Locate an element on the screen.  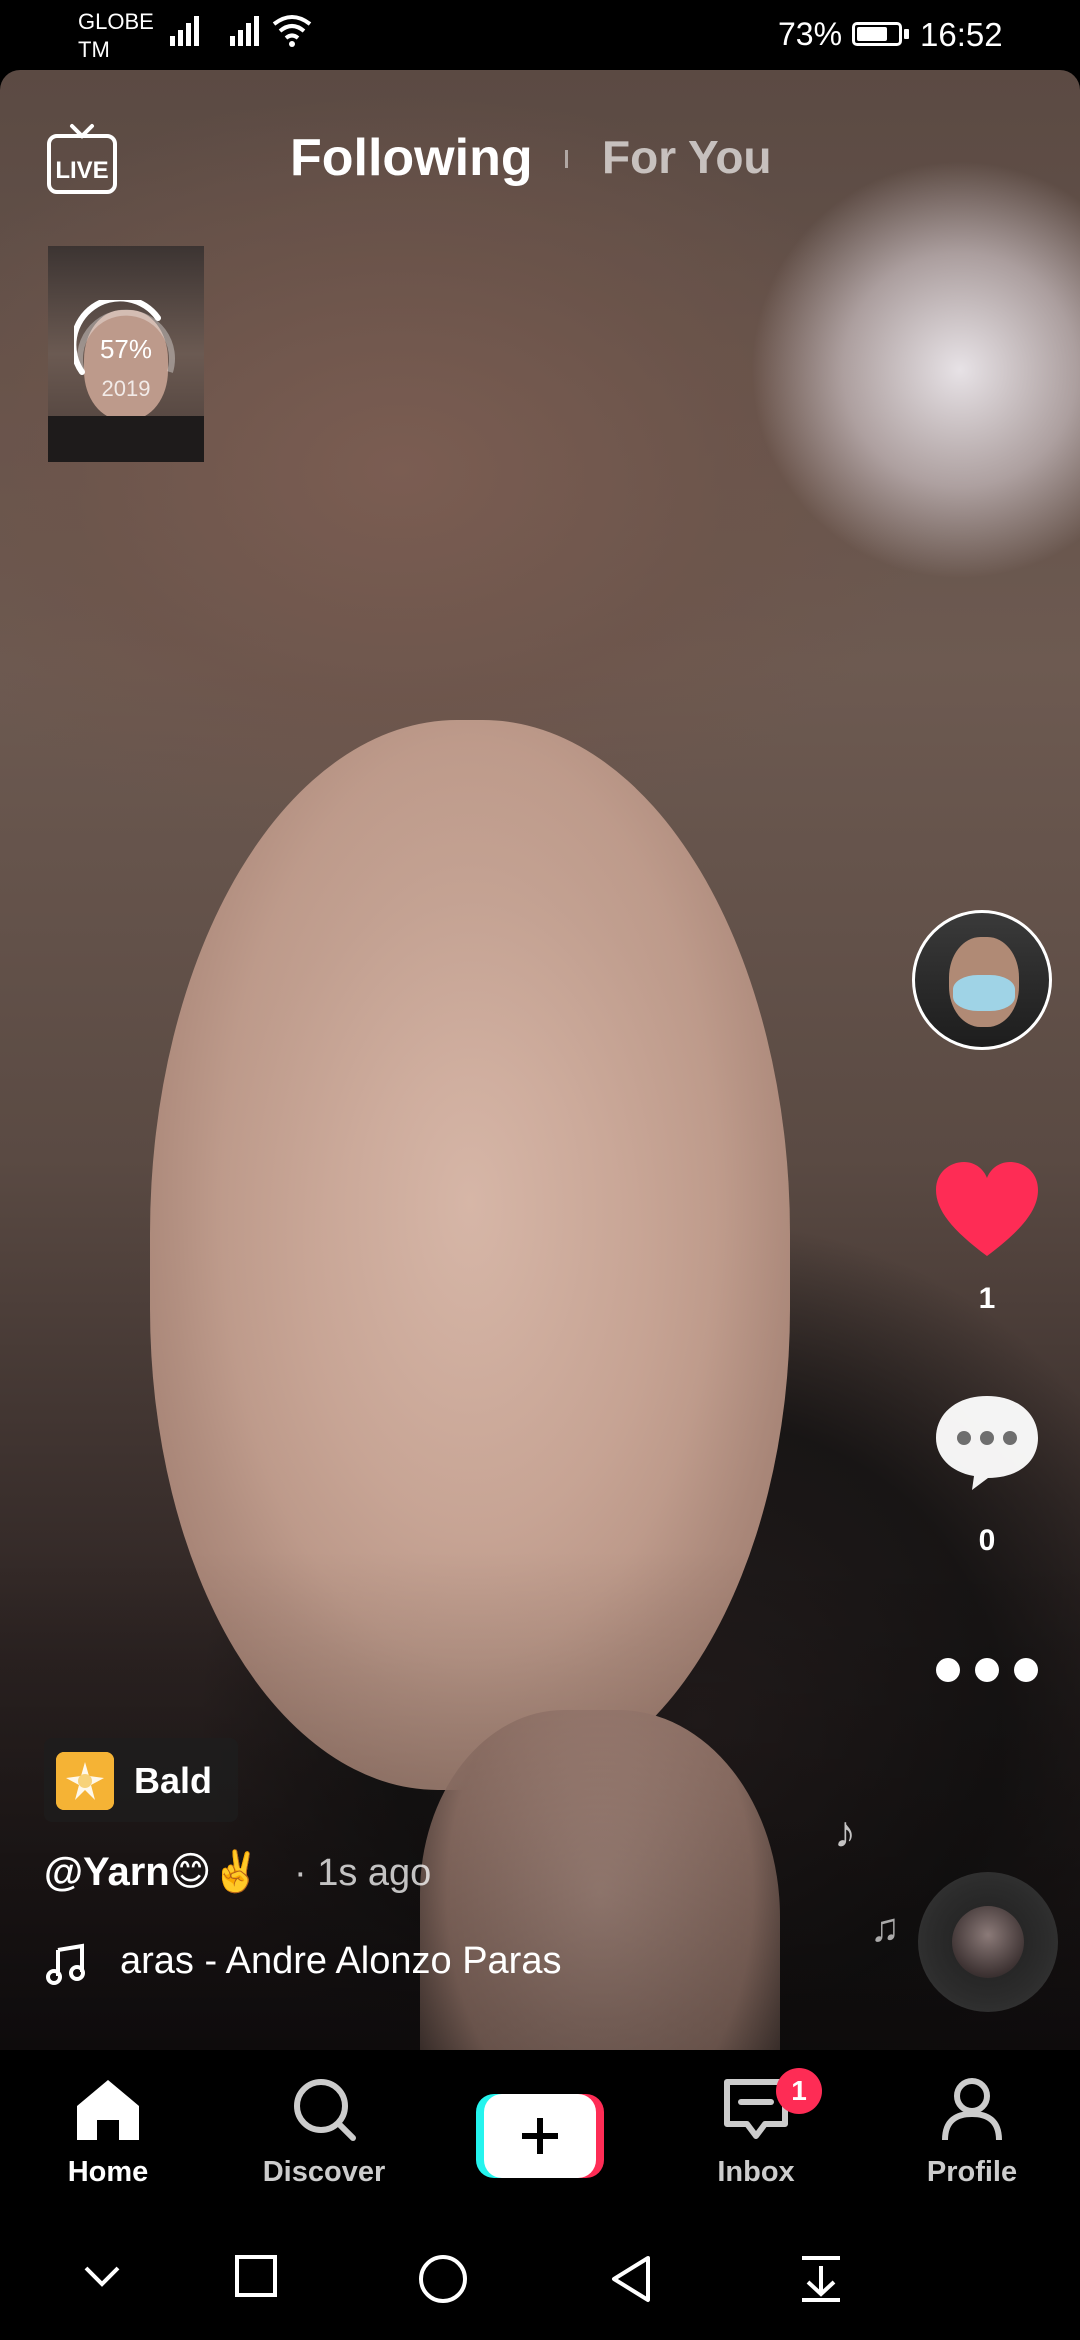
comment-count: 0 is located at coordinates (987, 1540).